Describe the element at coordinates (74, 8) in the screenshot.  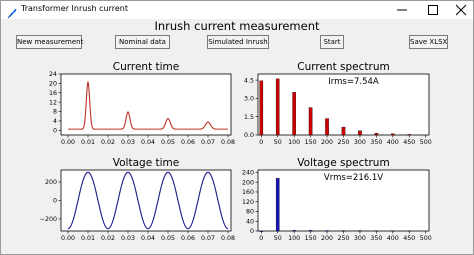
I see `window-title: Transformer Inrush current` at that location.